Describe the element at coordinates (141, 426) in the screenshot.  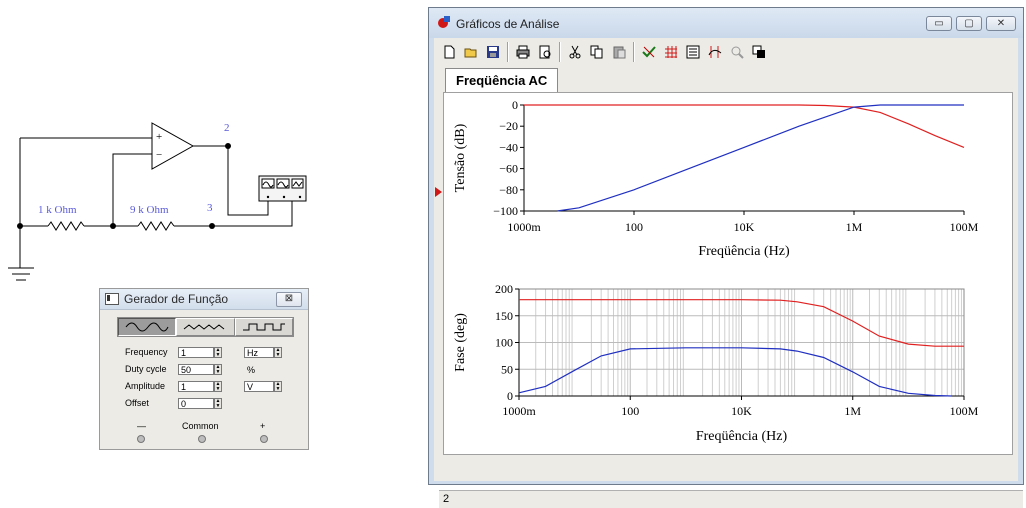
I see `minus-terminal-label: —` at that location.